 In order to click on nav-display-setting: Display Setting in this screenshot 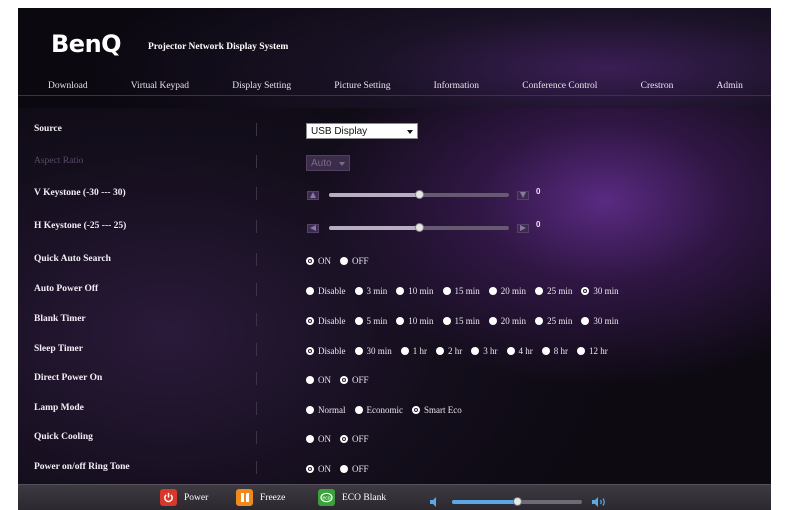, I will do `click(261, 86)`.